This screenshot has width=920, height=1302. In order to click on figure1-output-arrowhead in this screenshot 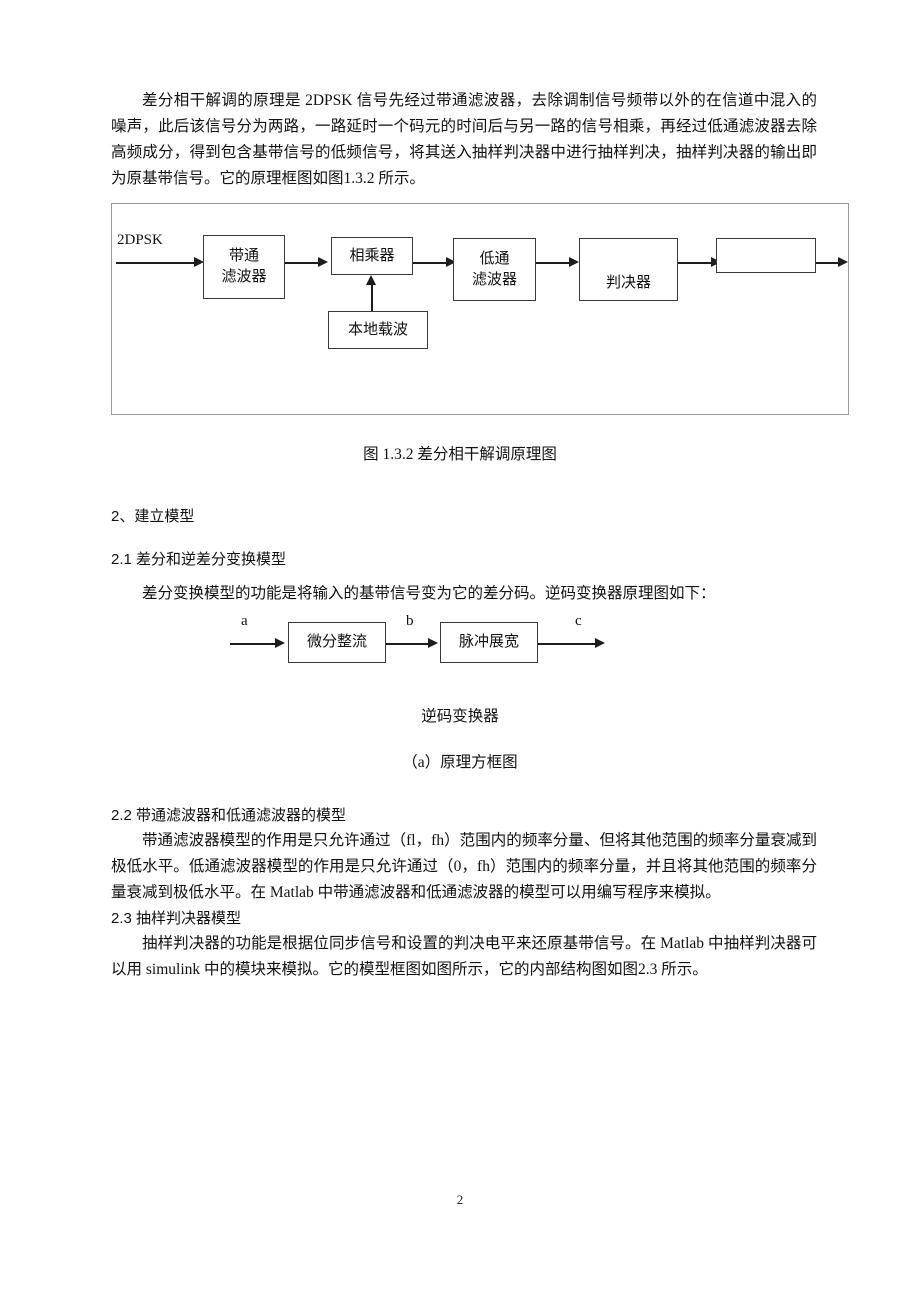, I will do `click(843, 262)`.